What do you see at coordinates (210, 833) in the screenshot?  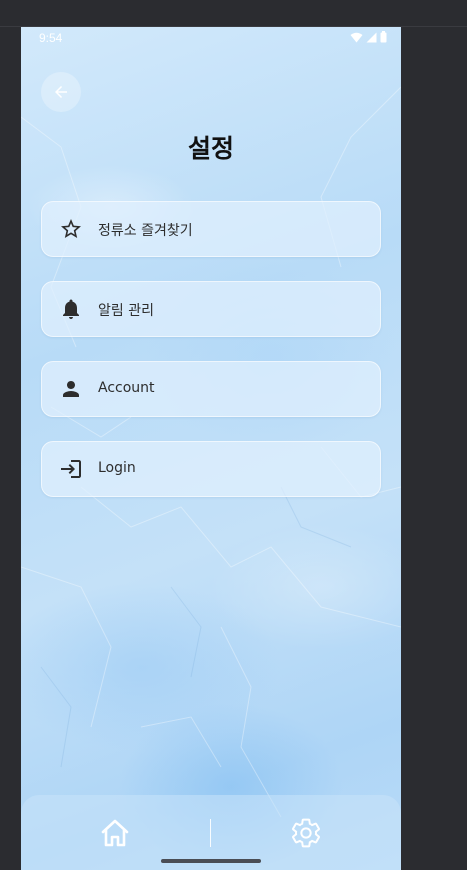 I see `nav-divider` at bounding box center [210, 833].